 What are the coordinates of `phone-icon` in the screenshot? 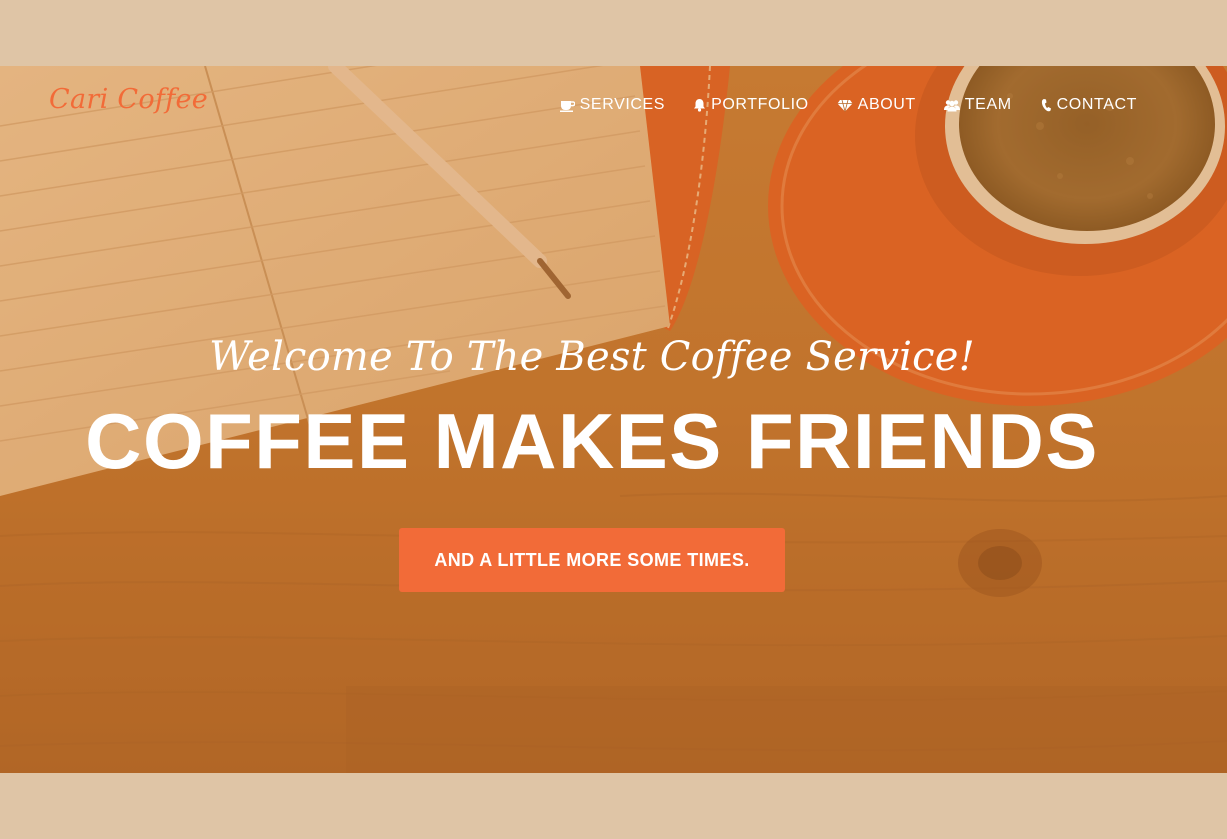 It's located at (1046, 105).